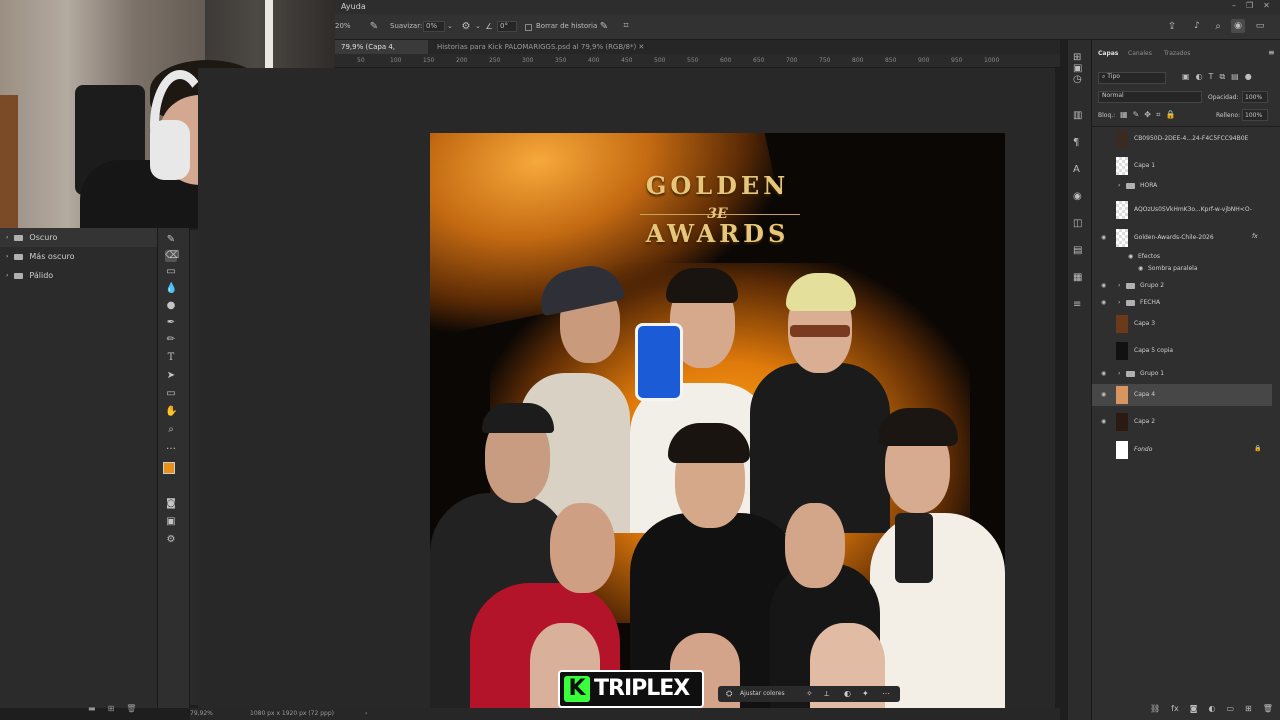  Describe the element at coordinates (1136, 115) in the screenshot. I see `lock-paint-icon: ✎` at that location.